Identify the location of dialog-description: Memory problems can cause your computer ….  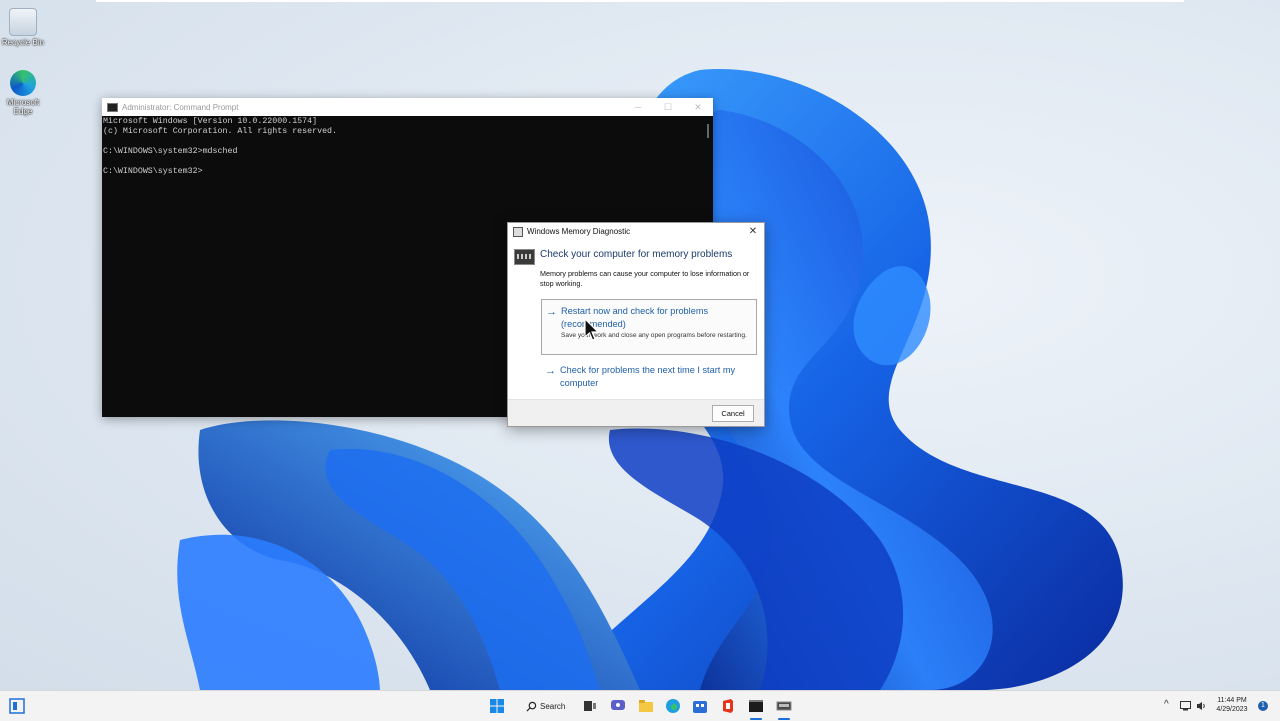
(645, 278).